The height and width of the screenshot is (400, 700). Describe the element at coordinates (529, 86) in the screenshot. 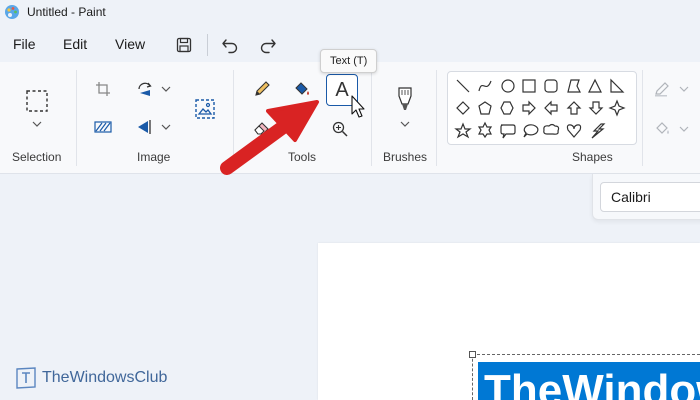

I see `rectangle-shape-icon` at that location.